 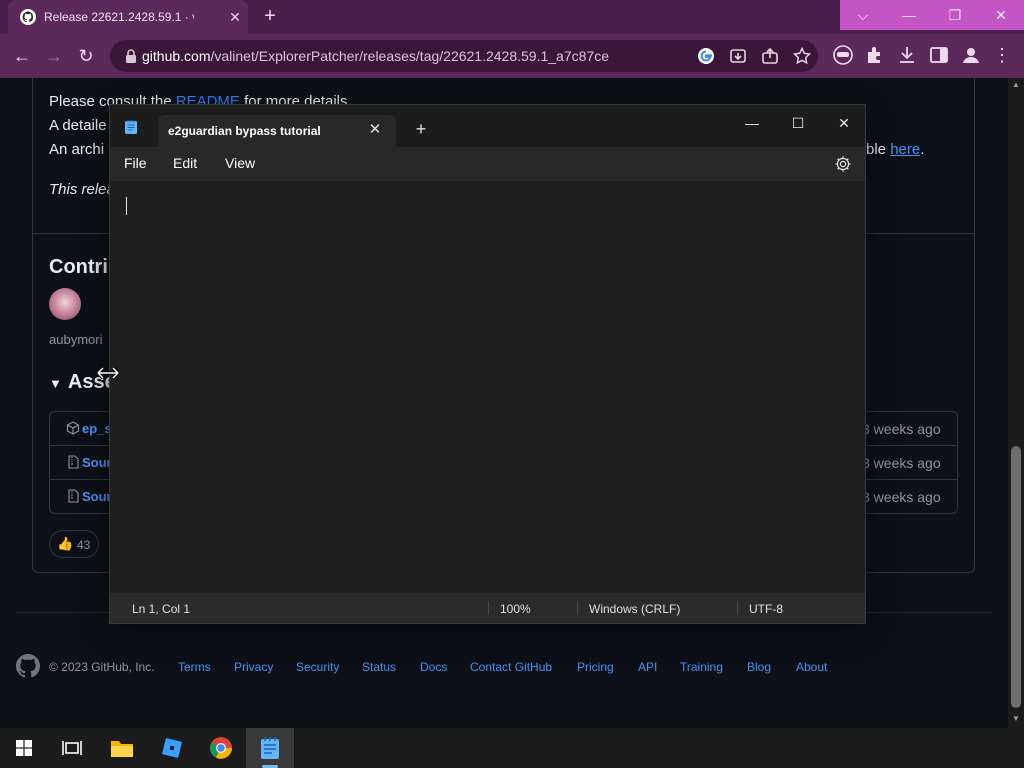 What do you see at coordinates (875, 55) in the screenshot?
I see `extensions-puzzle-icon` at bounding box center [875, 55].